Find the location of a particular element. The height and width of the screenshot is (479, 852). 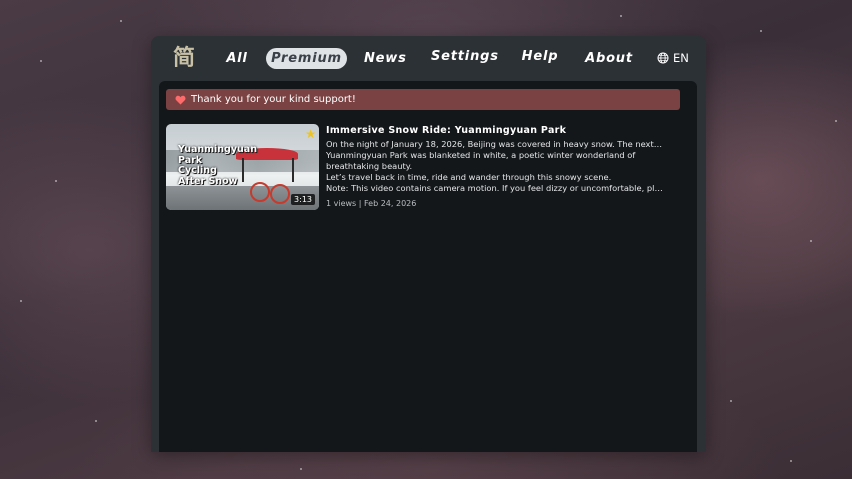

language-label: EN is located at coordinates (681, 58).